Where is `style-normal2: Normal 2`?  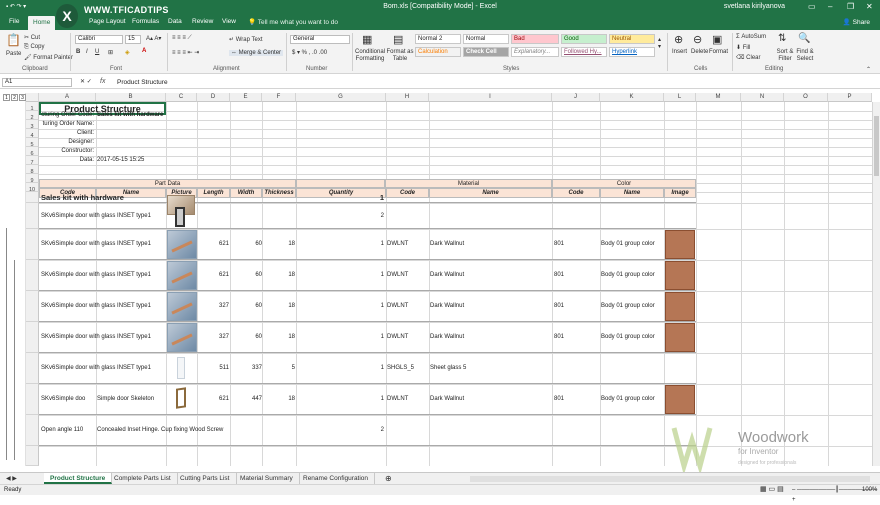 style-normal2: Normal 2 is located at coordinates (438, 39).